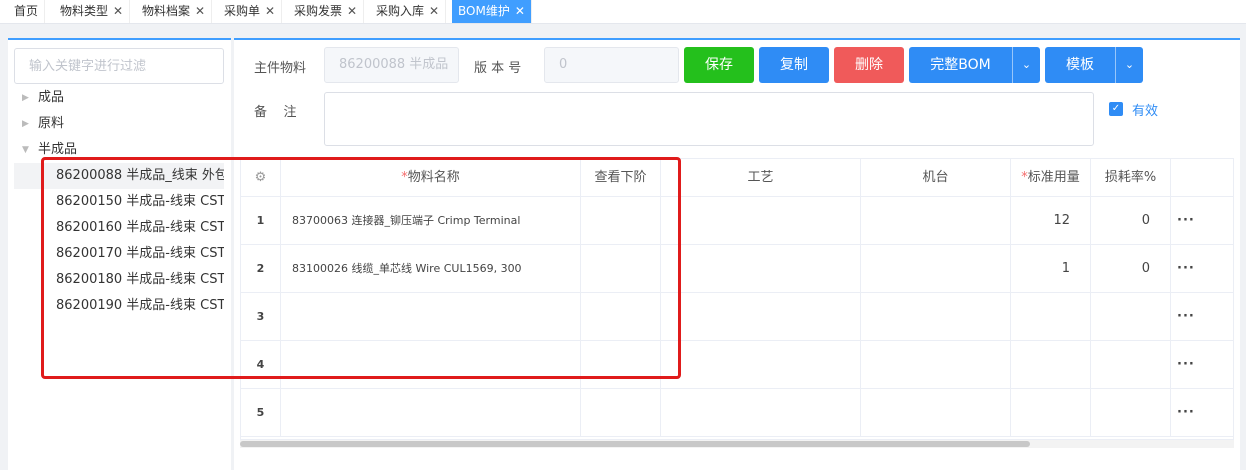 The width and height of the screenshot is (1246, 470). Describe the element at coordinates (261, 413) in the screenshot. I see `row-number: 5` at that location.